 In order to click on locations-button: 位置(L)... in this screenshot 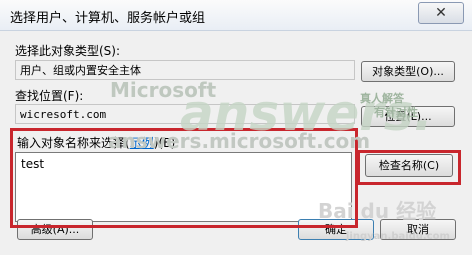, I will do `click(408, 116)`.